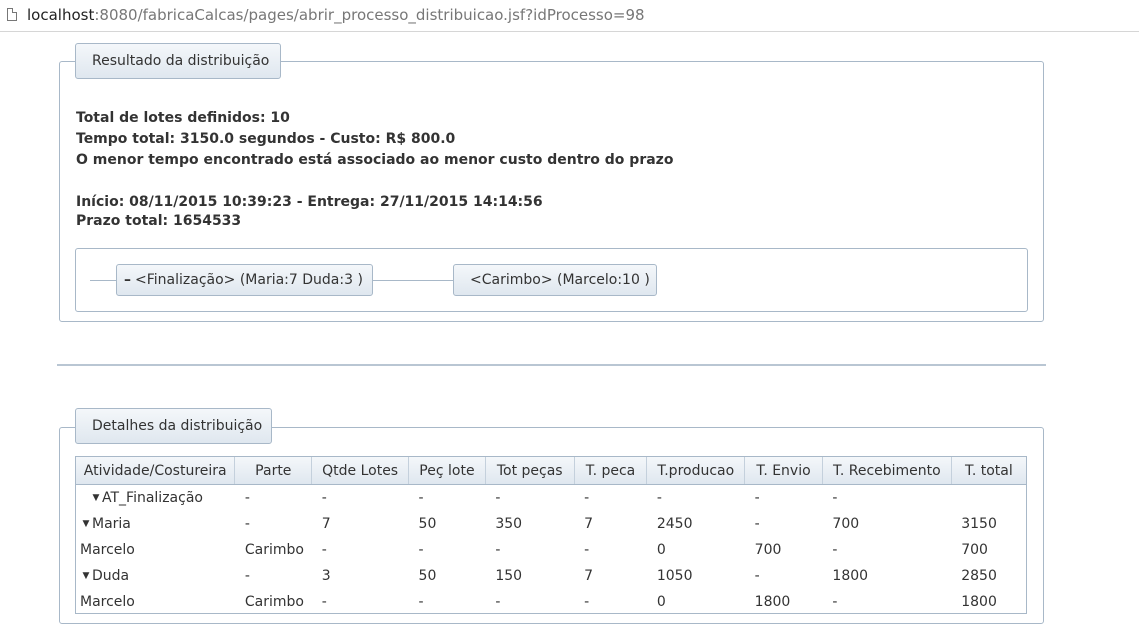 This screenshot has width=1139, height=638. What do you see at coordinates (509, 576) in the screenshot?
I see `table-cell: 150` at bounding box center [509, 576].